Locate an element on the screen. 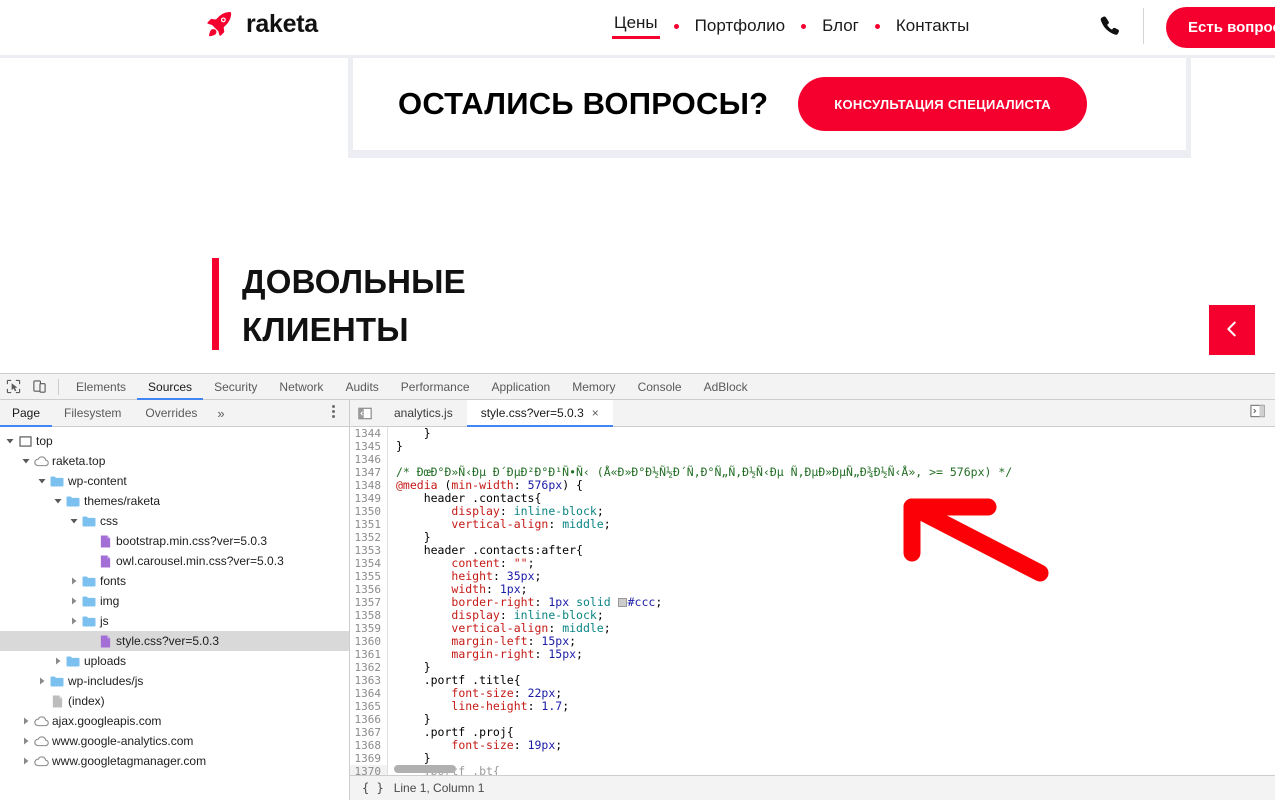 The width and height of the screenshot is (1275, 800). subtab-filesystem: Filesystem is located at coordinates (92, 413).